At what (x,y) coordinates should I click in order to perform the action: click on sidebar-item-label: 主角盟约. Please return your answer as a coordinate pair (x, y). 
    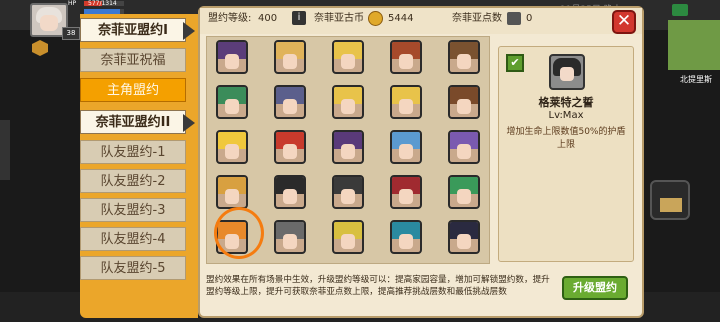
    Looking at the image, I should click on (132, 90).